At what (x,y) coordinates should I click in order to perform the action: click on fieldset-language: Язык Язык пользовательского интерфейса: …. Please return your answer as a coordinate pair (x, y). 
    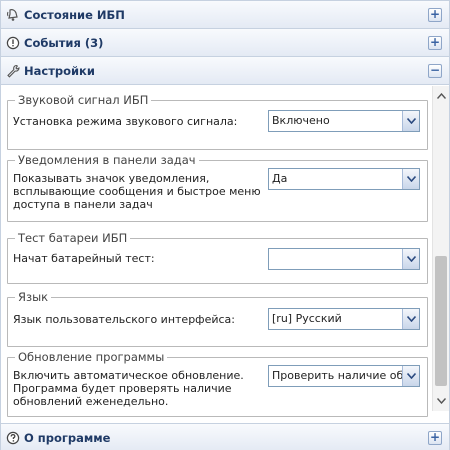
    Looking at the image, I should click on (217, 318).